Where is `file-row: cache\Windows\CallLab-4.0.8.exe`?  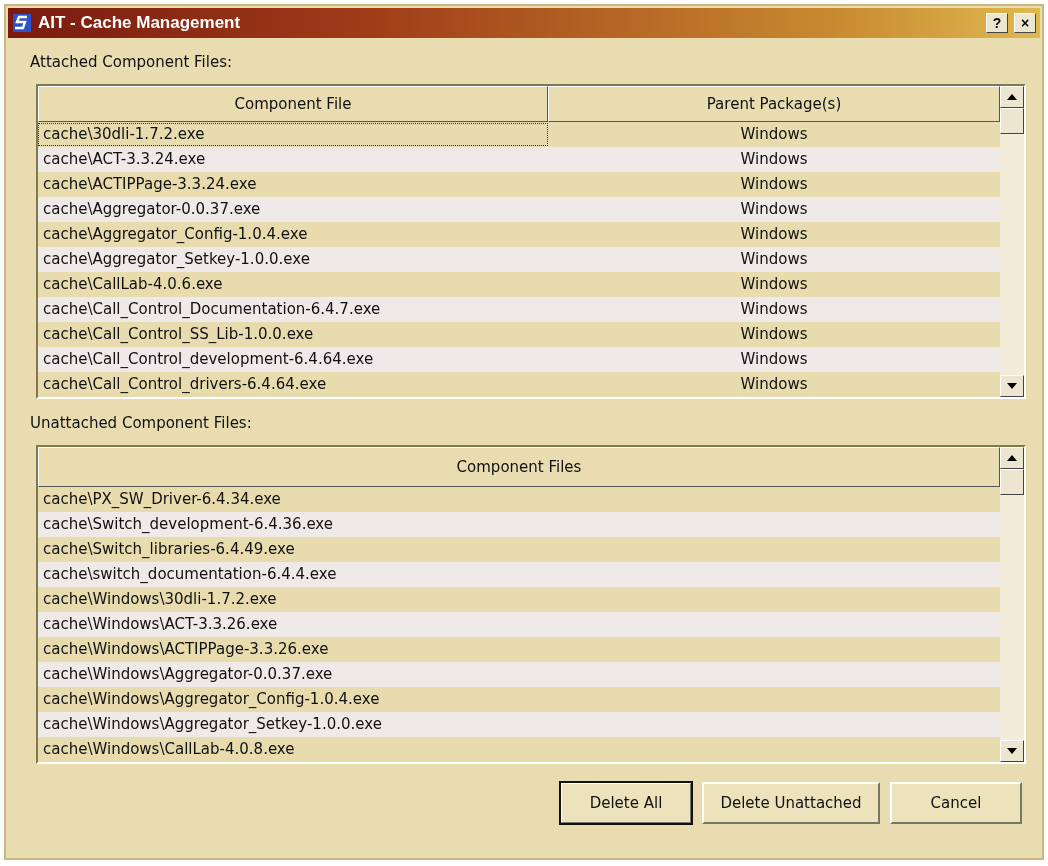 file-row: cache\Windows\CallLab-4.0.8.exe is located at coordinates (519, 749).